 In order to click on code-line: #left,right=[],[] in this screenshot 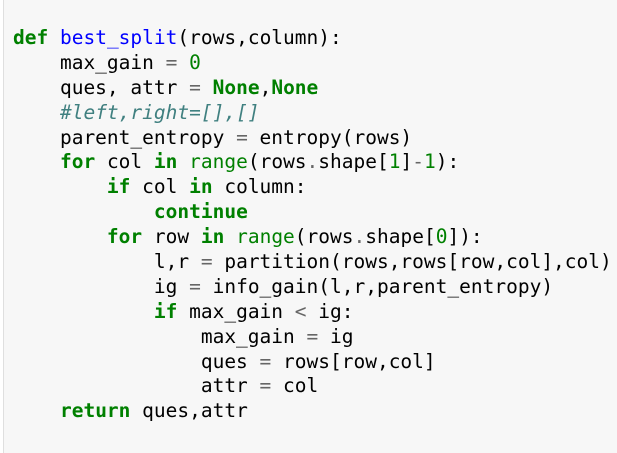, I will do `click(312, 113)`.